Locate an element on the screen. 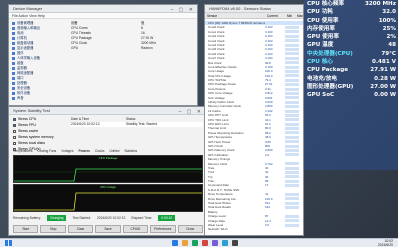 Image resolution: width=398 pixels, height=247 pixels. osd-label: 图形处理器(GPU) is located at coordinates (330, 86).